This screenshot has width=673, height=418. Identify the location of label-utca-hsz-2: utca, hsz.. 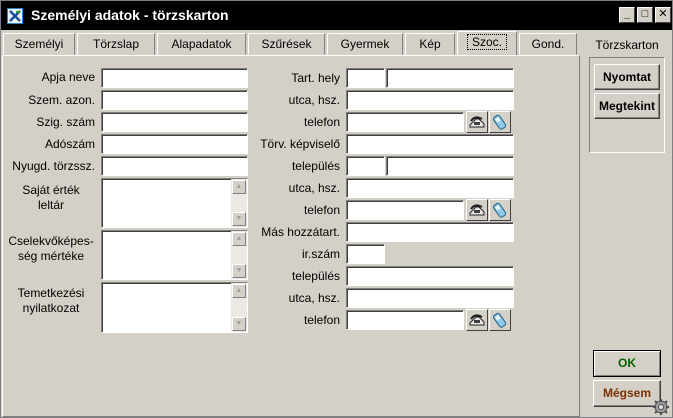
(314, 188).